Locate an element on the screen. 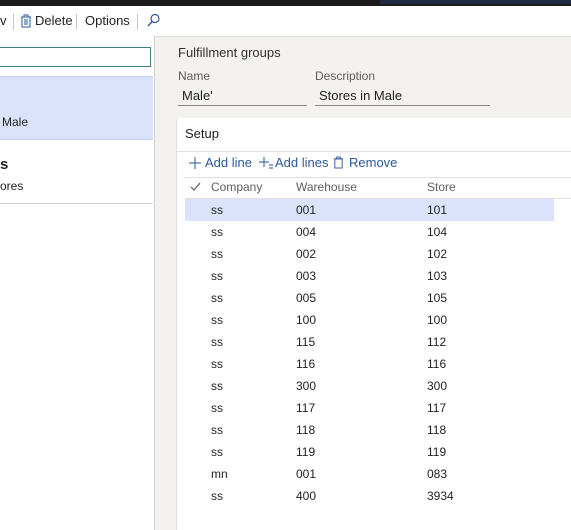 The height and width of the screenshot is (530, 571). cell-warehouse: 118 is located at coordinates (305, 430).